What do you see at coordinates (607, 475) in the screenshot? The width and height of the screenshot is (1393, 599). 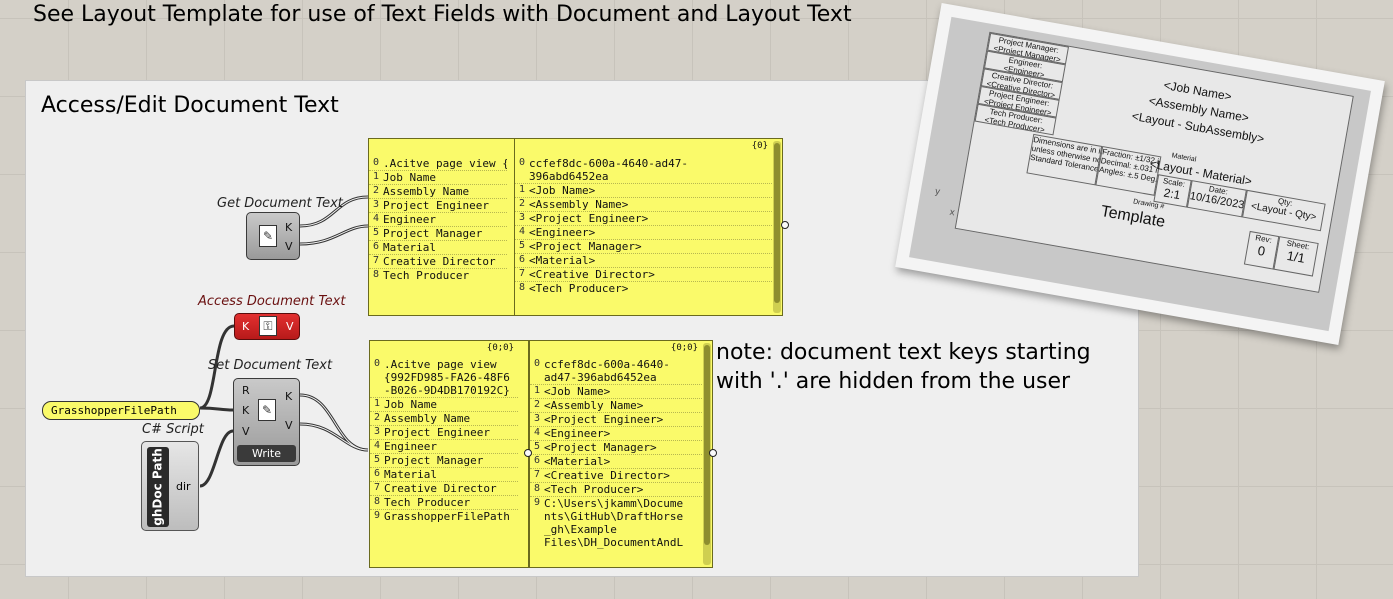 I see `panel-row-value: <Creative Director>` at bounding box center [607, 475].